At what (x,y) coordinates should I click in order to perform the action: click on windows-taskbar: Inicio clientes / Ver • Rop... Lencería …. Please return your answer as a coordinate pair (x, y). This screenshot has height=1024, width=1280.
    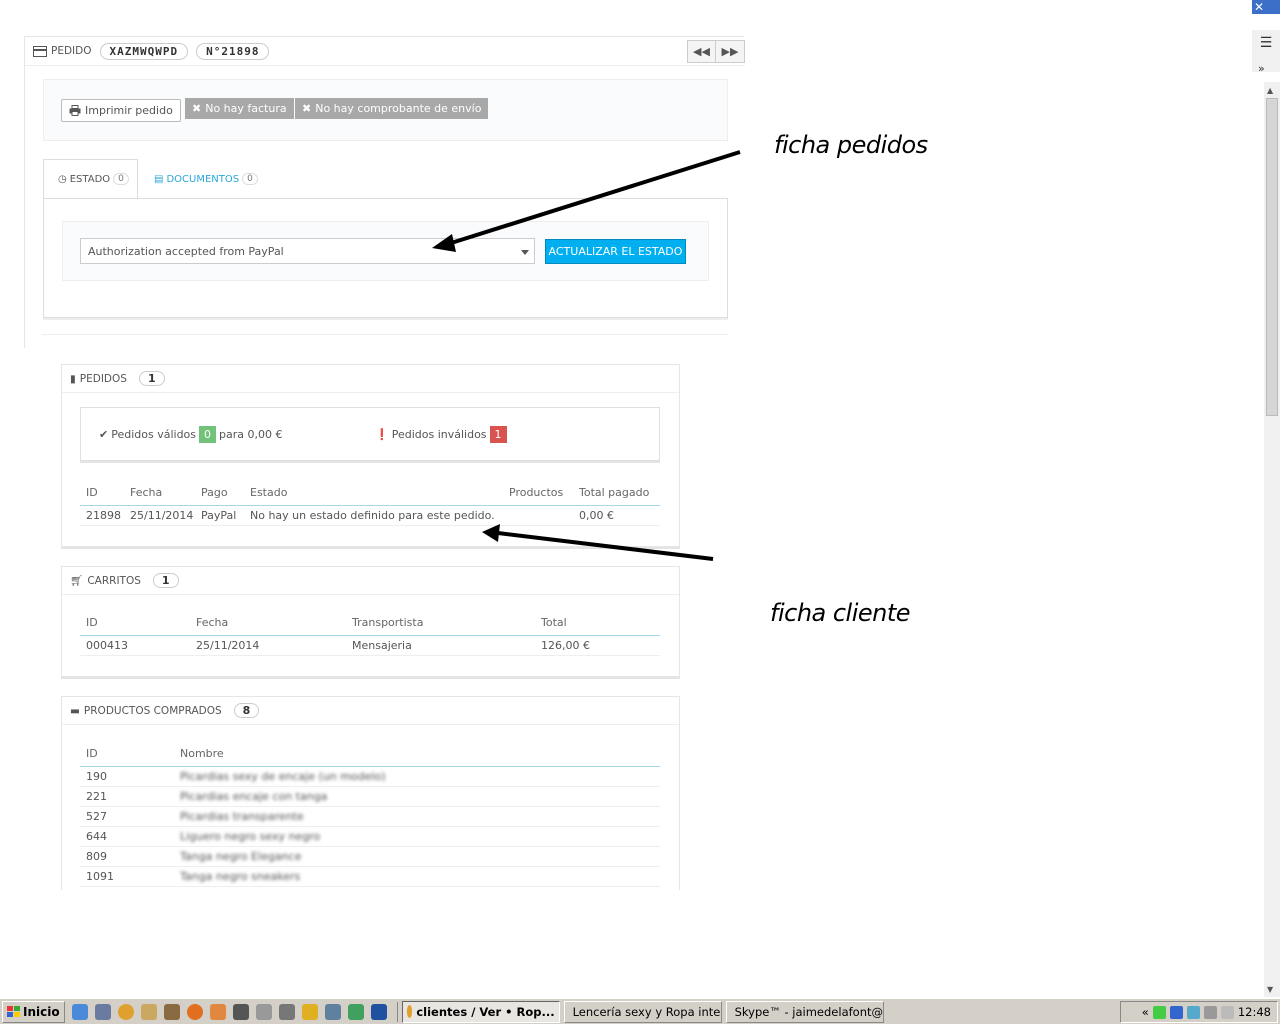
    Looking at the image, I should click on (640, 1011).